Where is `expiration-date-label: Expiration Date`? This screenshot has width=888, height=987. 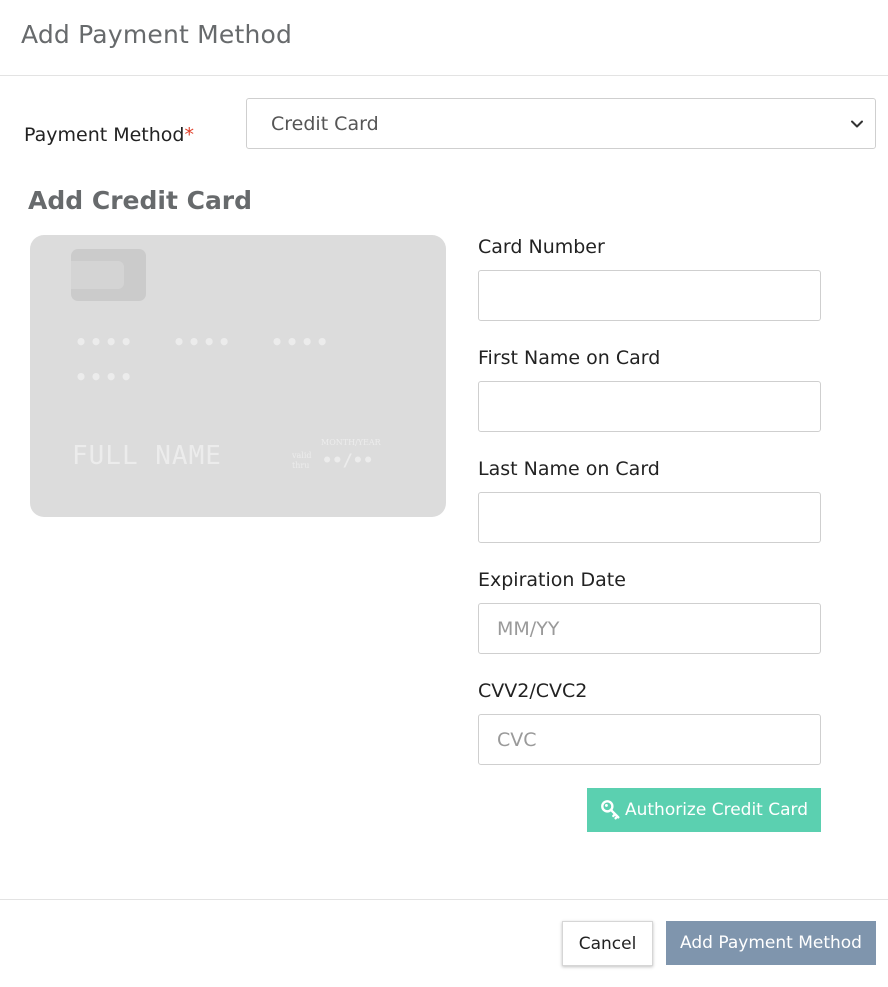
expiration-date-label: Expiration Date is located at coordinates (552, 580).